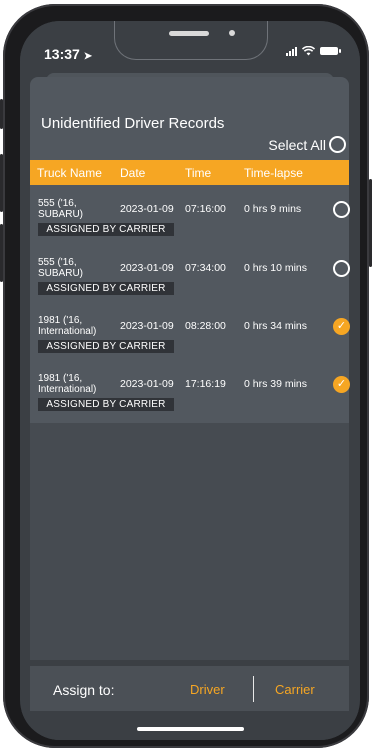 The image size is (374, 753). What do you see at coordinates (205, 268) in the screenshot?
I see `record-time: 07:34:00` at bounding box center [205, 268].